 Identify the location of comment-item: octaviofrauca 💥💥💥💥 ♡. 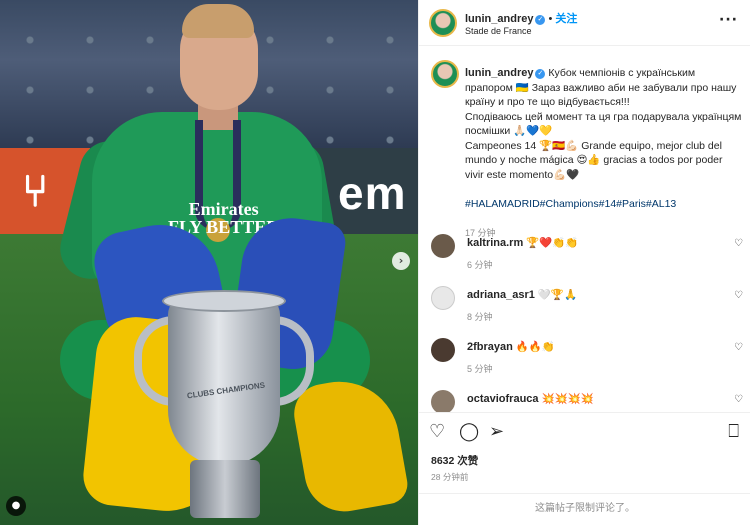
(589, 401).